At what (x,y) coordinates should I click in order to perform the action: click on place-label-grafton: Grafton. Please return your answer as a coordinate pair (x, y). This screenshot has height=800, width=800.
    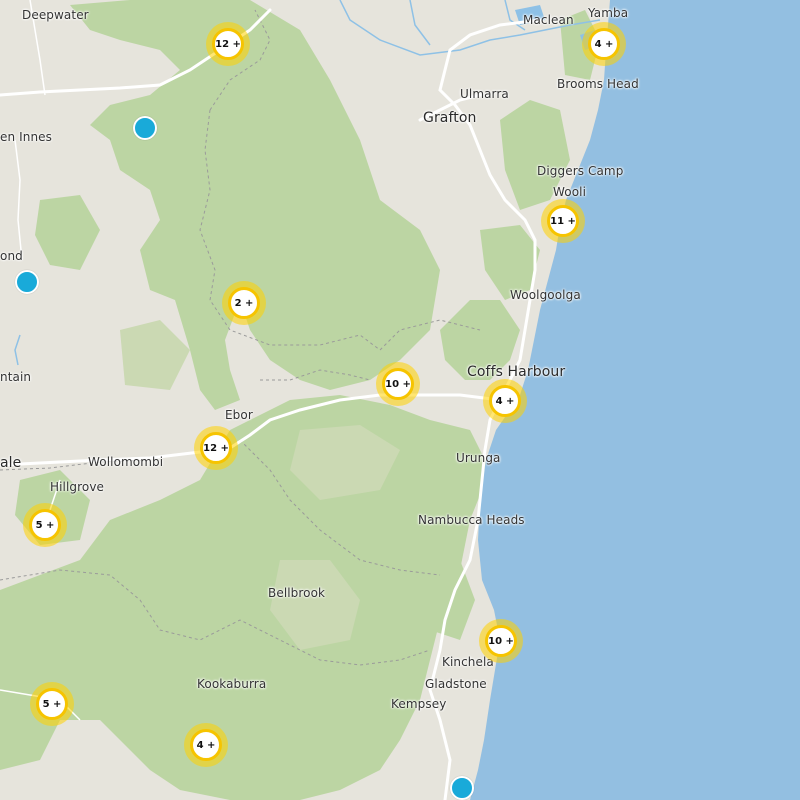
    Looking at the image, I should click on (450, 118).